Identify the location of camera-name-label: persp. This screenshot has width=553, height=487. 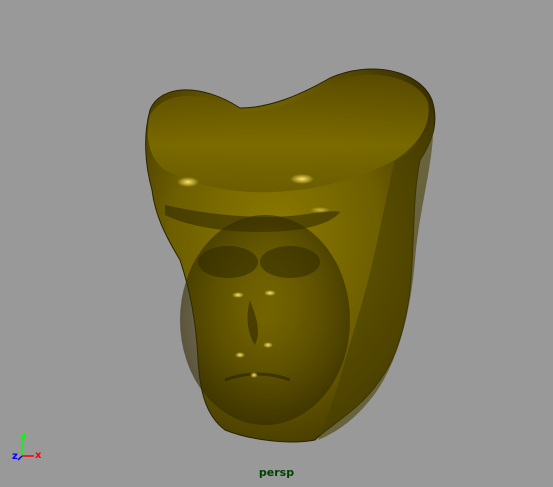
(276, 472).